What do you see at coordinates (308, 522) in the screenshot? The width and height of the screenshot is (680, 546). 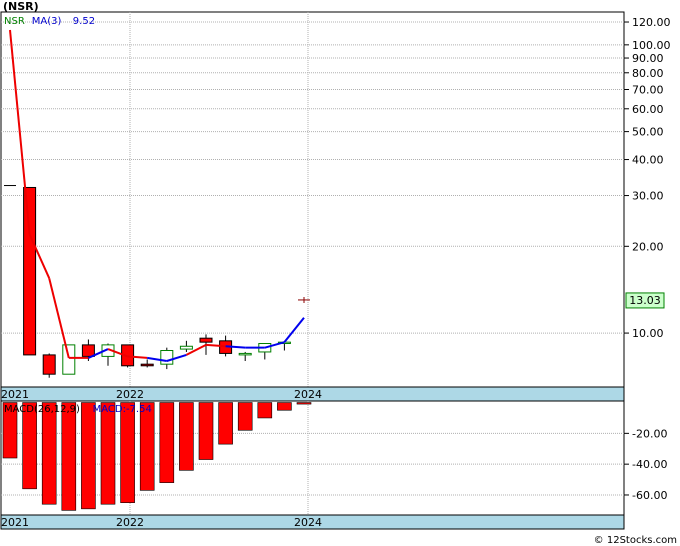 I see `macd-date-label: 2024` at bounding box center [308, 522].